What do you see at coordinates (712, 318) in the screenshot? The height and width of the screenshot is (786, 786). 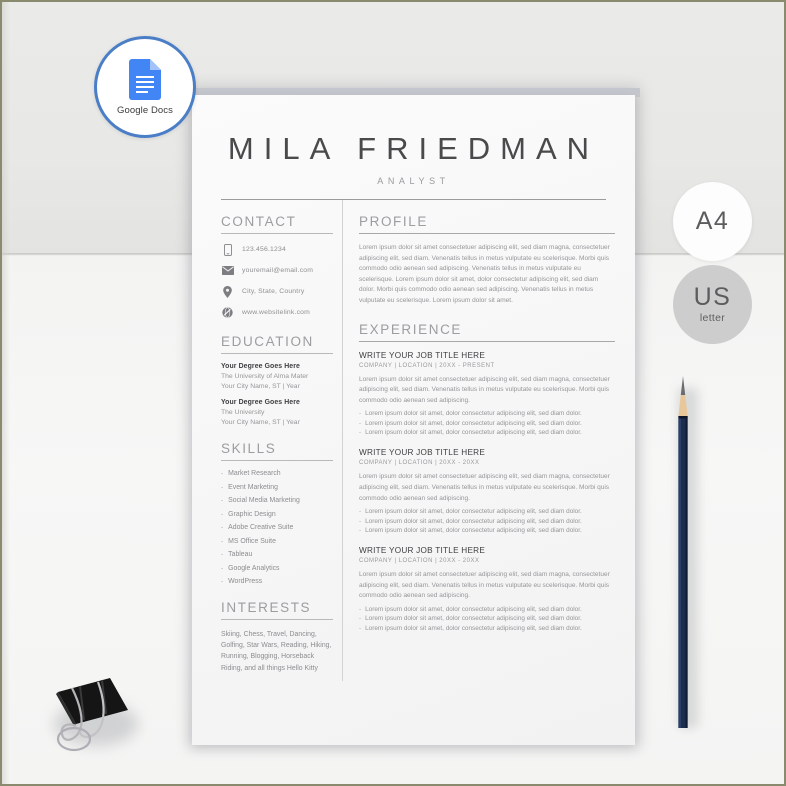 I see `format-us-sublabel: letter` at bounding box center [712, 318].